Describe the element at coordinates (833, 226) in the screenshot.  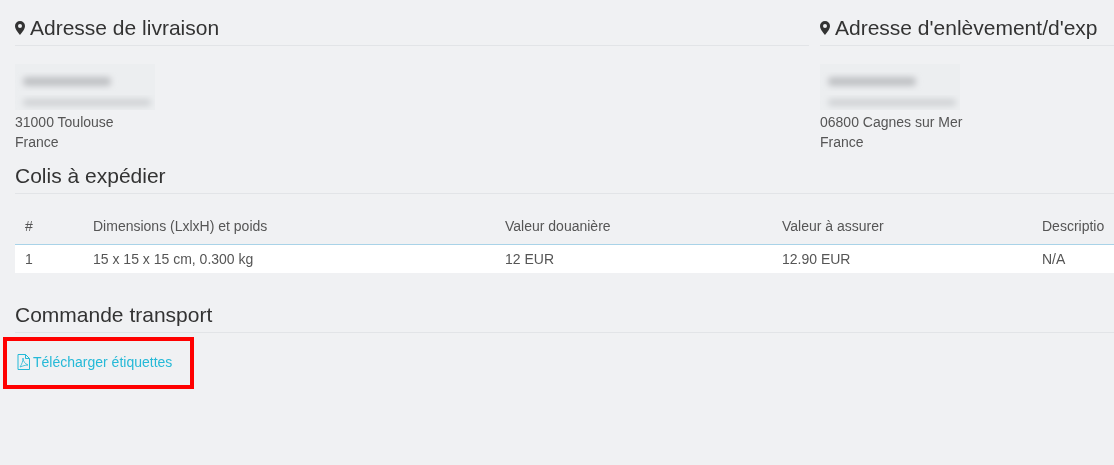
I see `column-header: Valeur à assurer` at that location.